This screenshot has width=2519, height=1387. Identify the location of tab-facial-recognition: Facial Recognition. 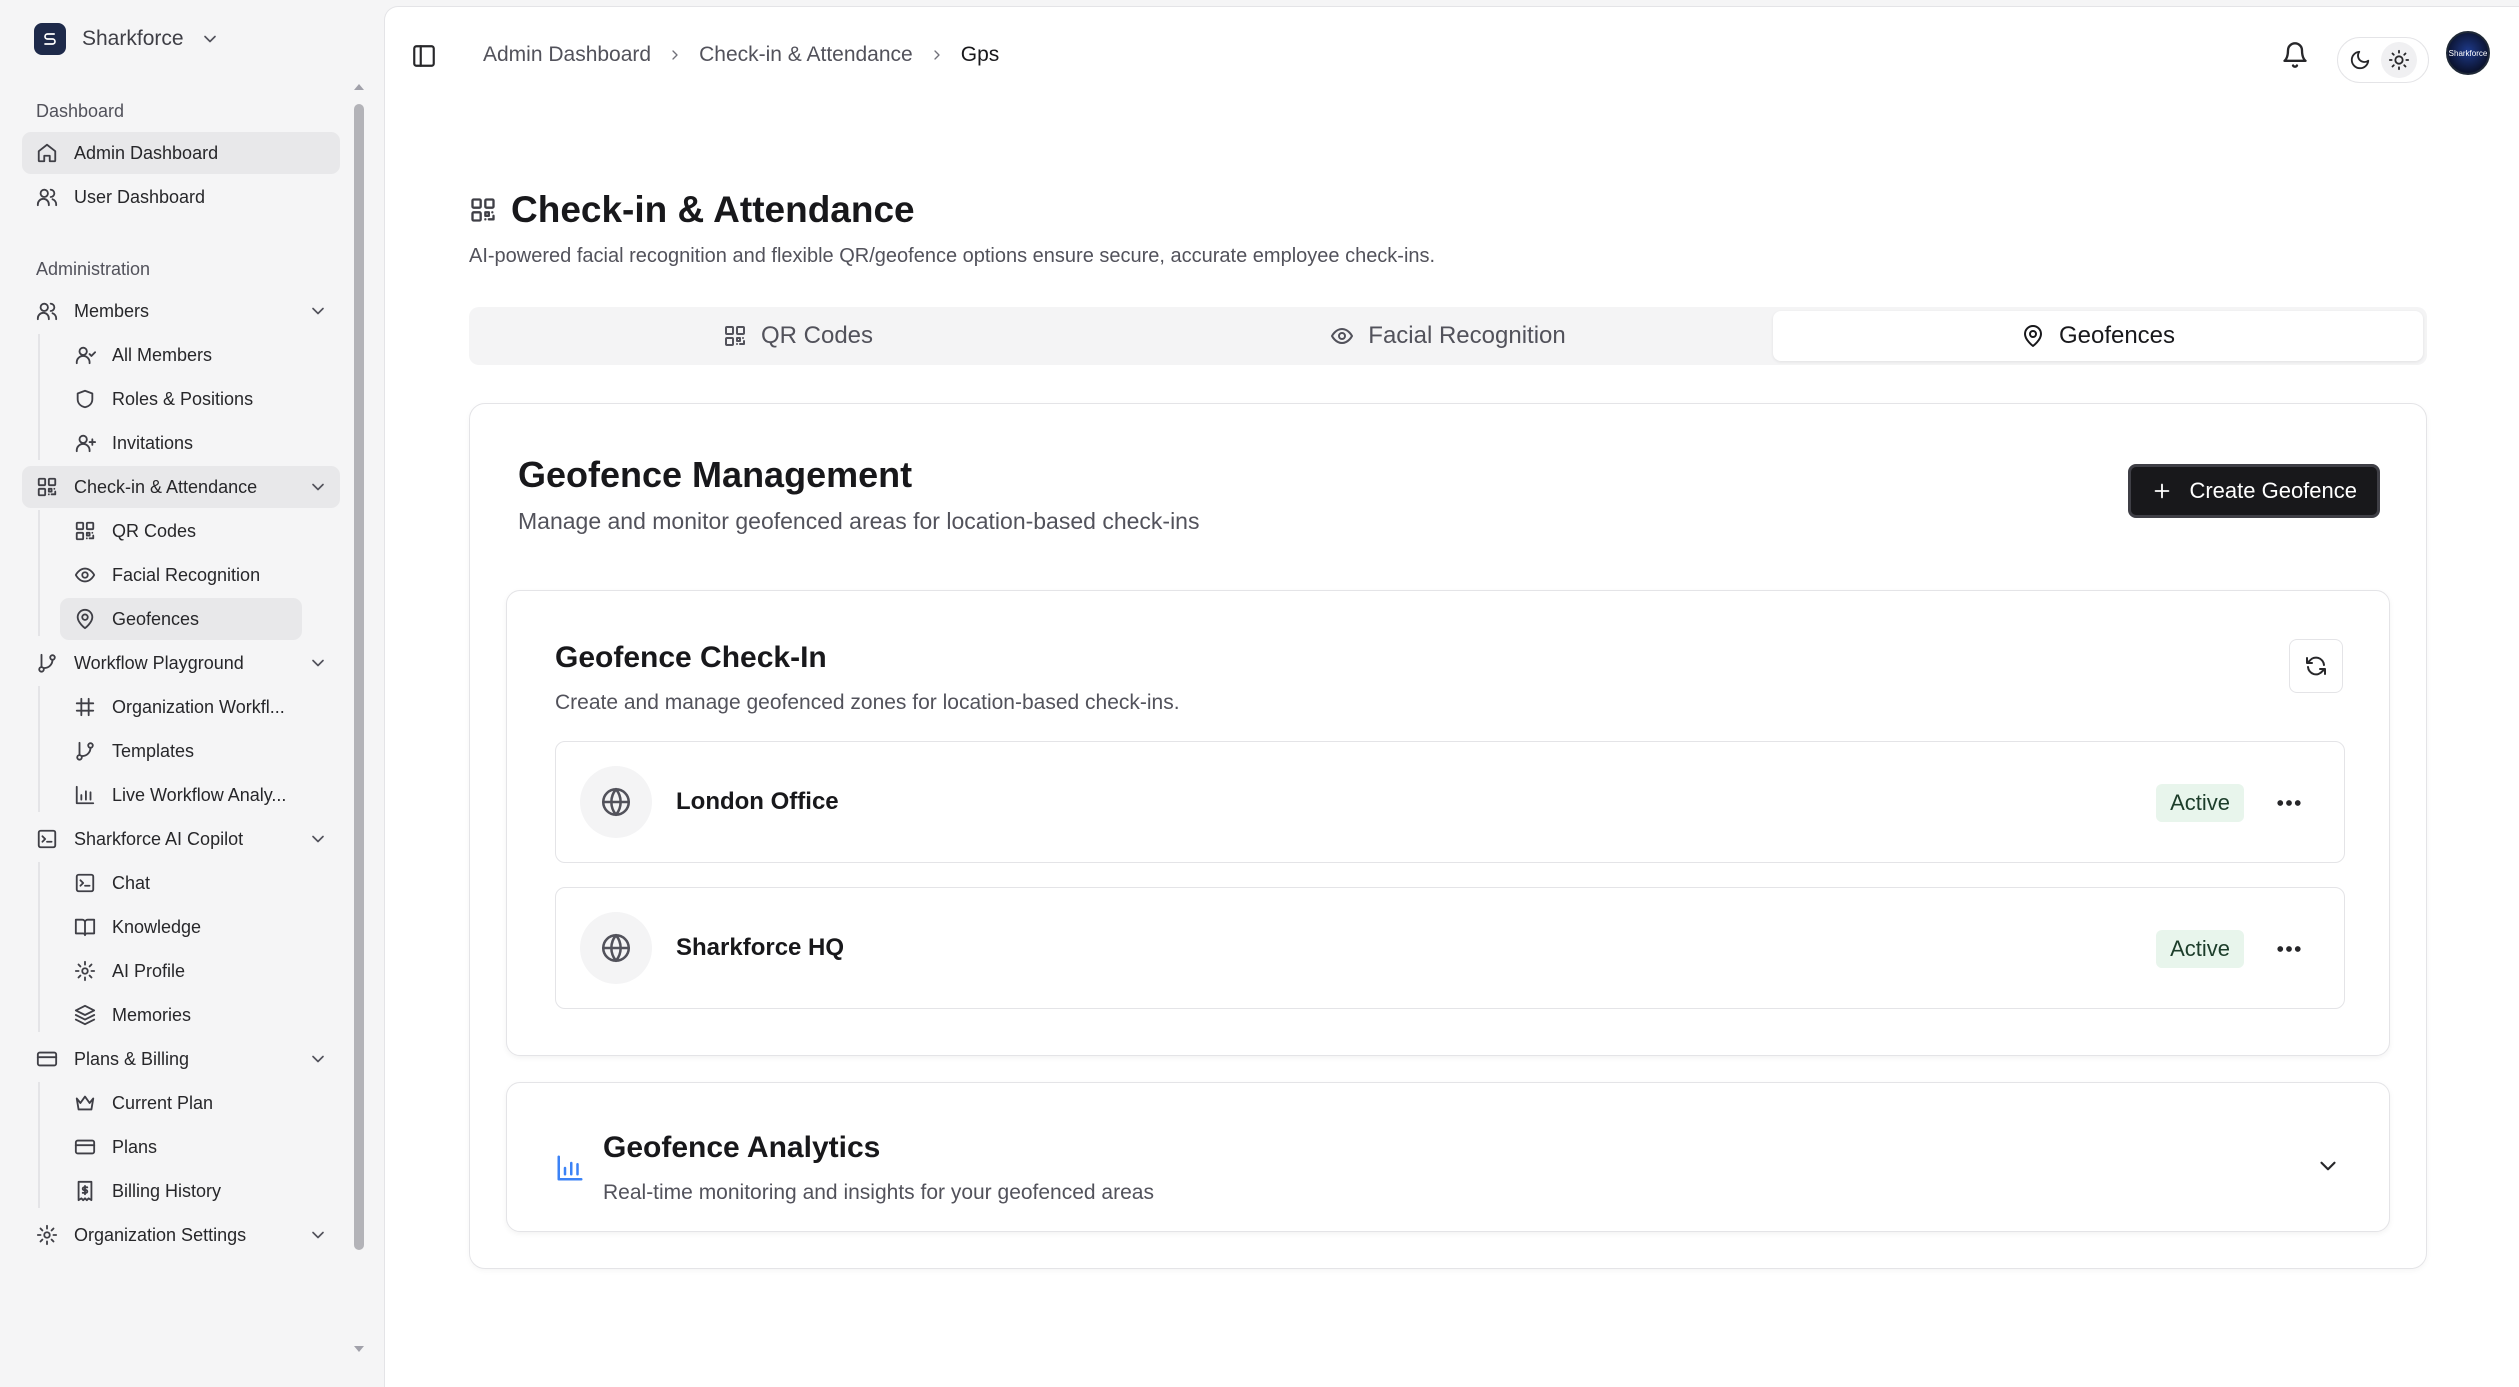
(1448, 336).